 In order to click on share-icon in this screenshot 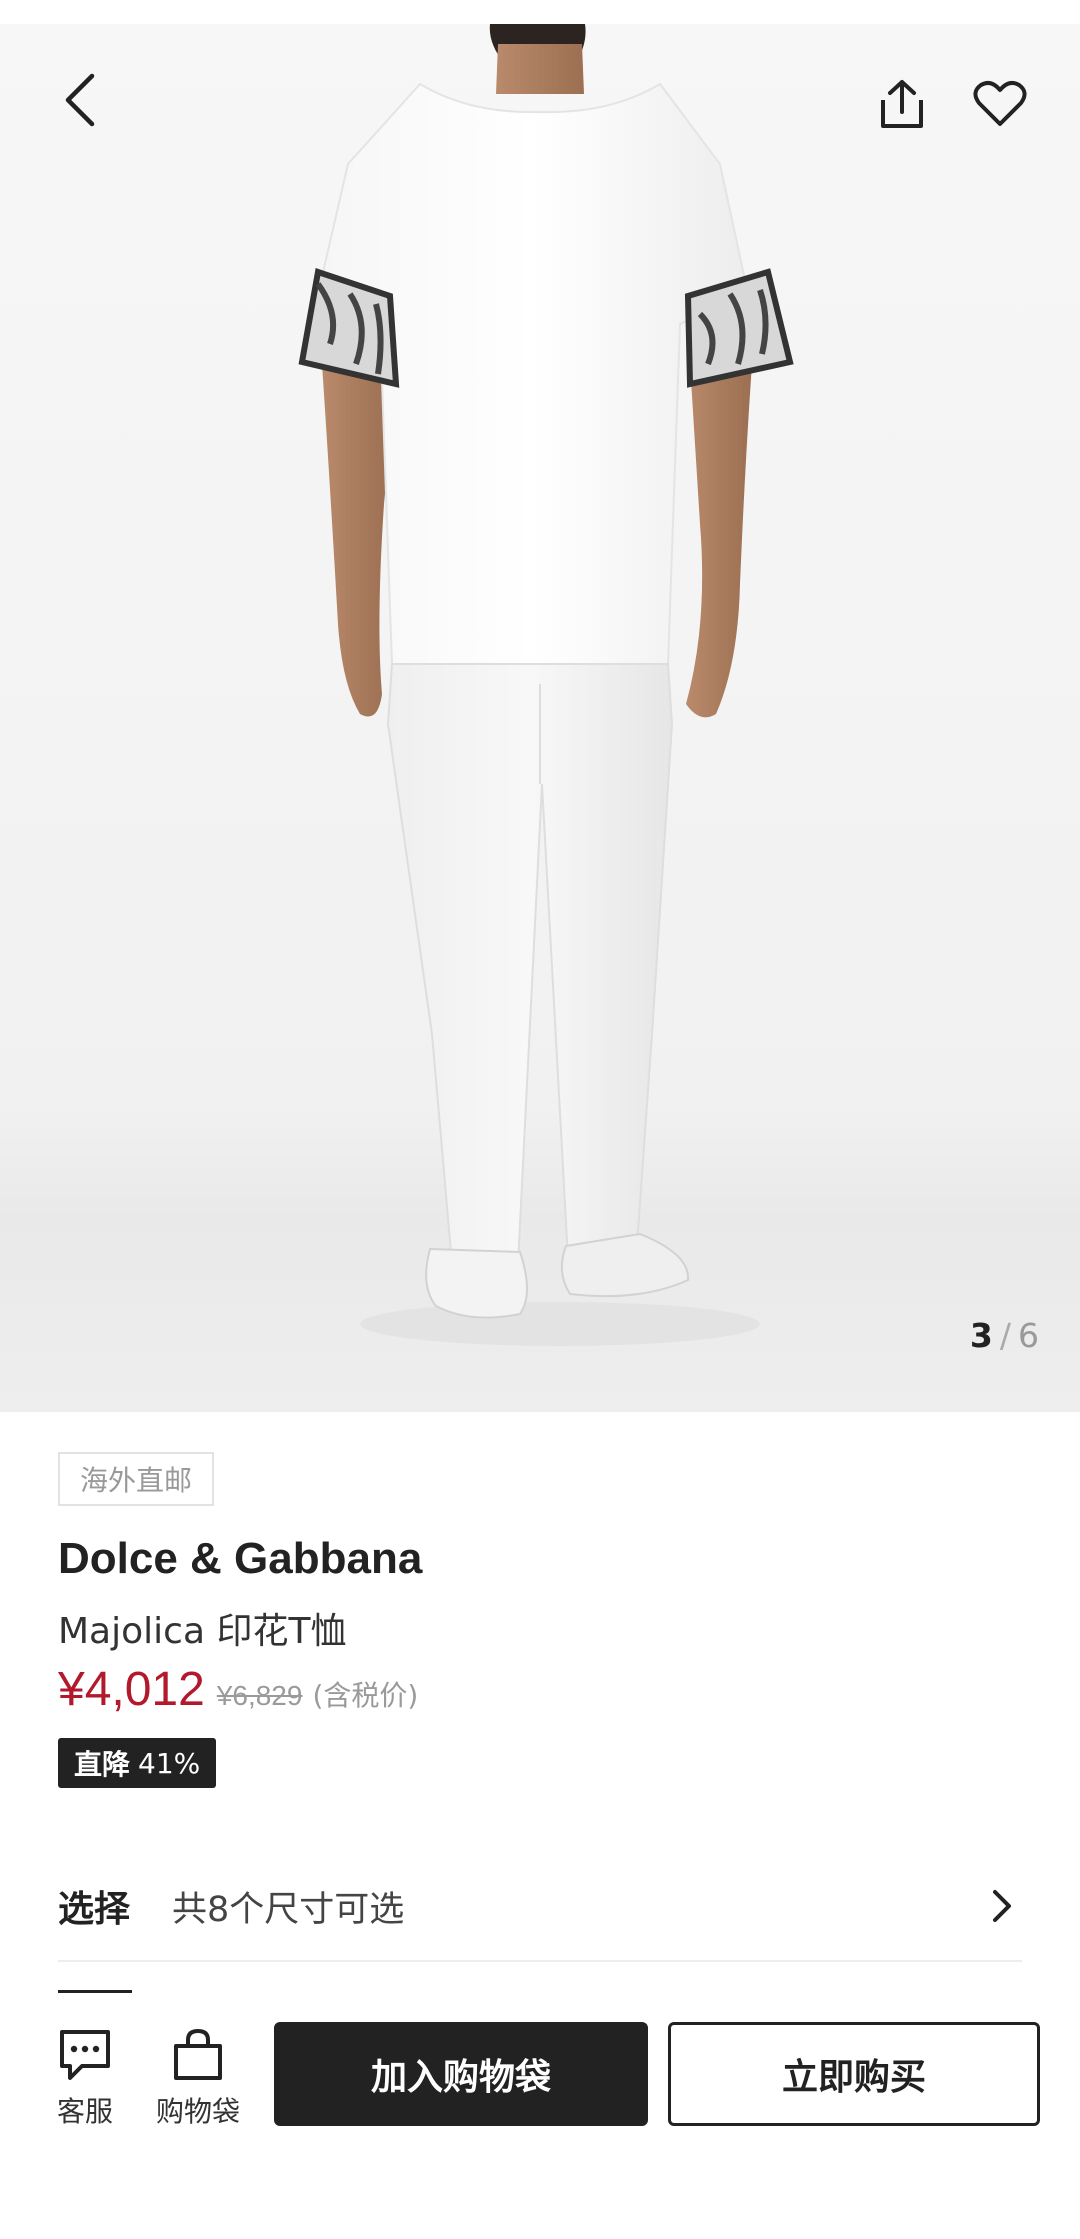, I will do `click(902, 104)`.